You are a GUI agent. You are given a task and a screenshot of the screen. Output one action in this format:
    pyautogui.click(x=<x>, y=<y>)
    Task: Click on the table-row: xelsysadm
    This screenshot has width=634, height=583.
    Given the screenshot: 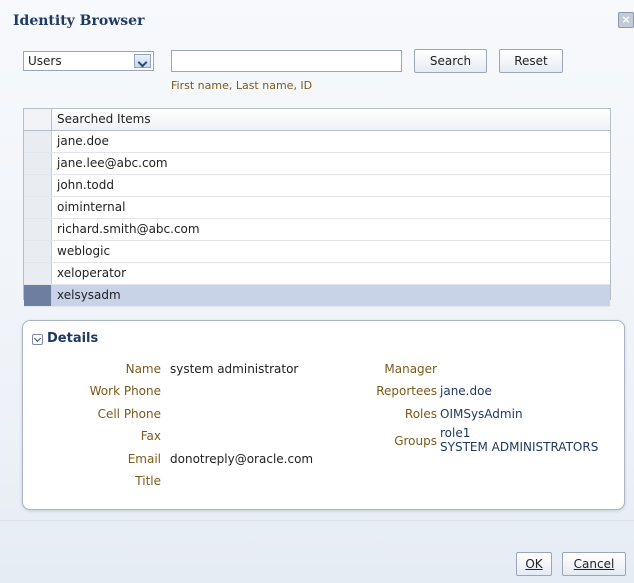 What is the action you would take?
    pyautogui.click(x=317, y=296)
    